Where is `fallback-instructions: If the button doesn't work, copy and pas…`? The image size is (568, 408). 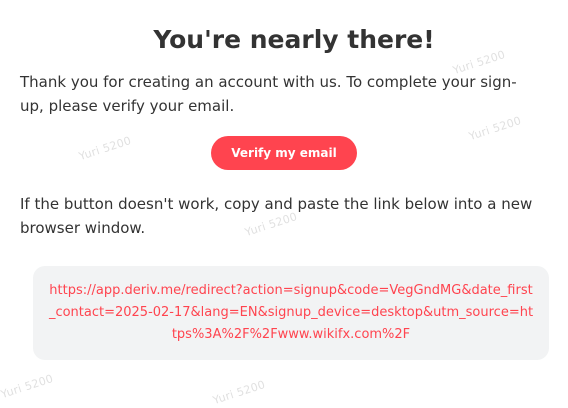 fallback-instructions: If the button doesn't work, copy and pas… is located at coordinates (276, 216).